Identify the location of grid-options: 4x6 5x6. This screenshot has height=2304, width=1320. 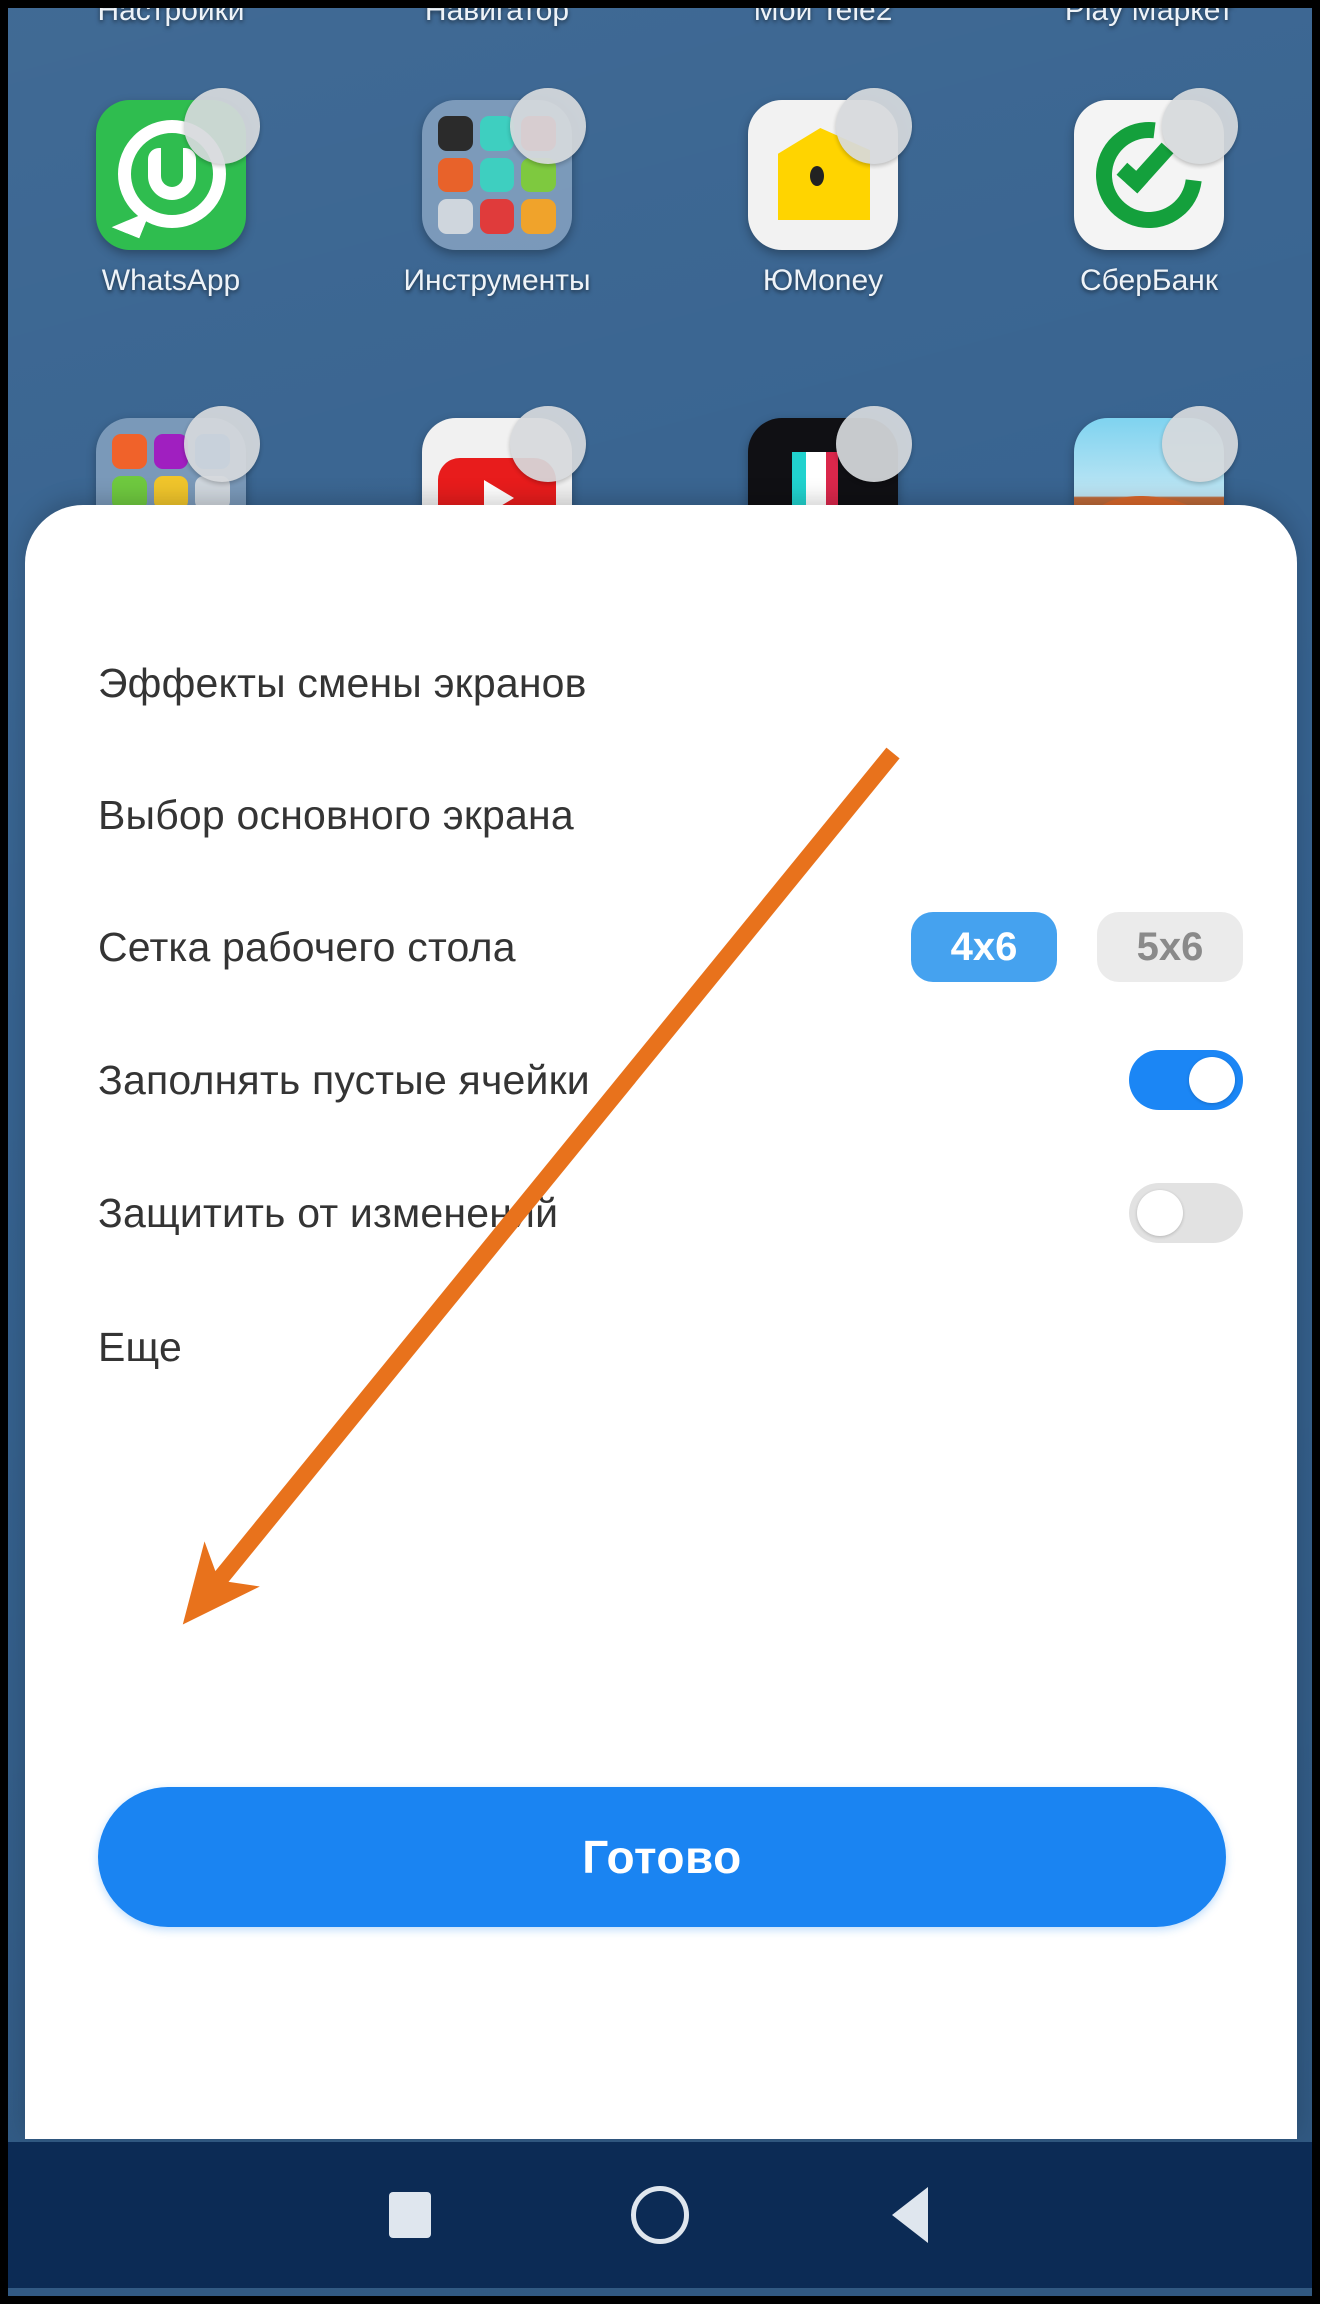
(1077, 947).